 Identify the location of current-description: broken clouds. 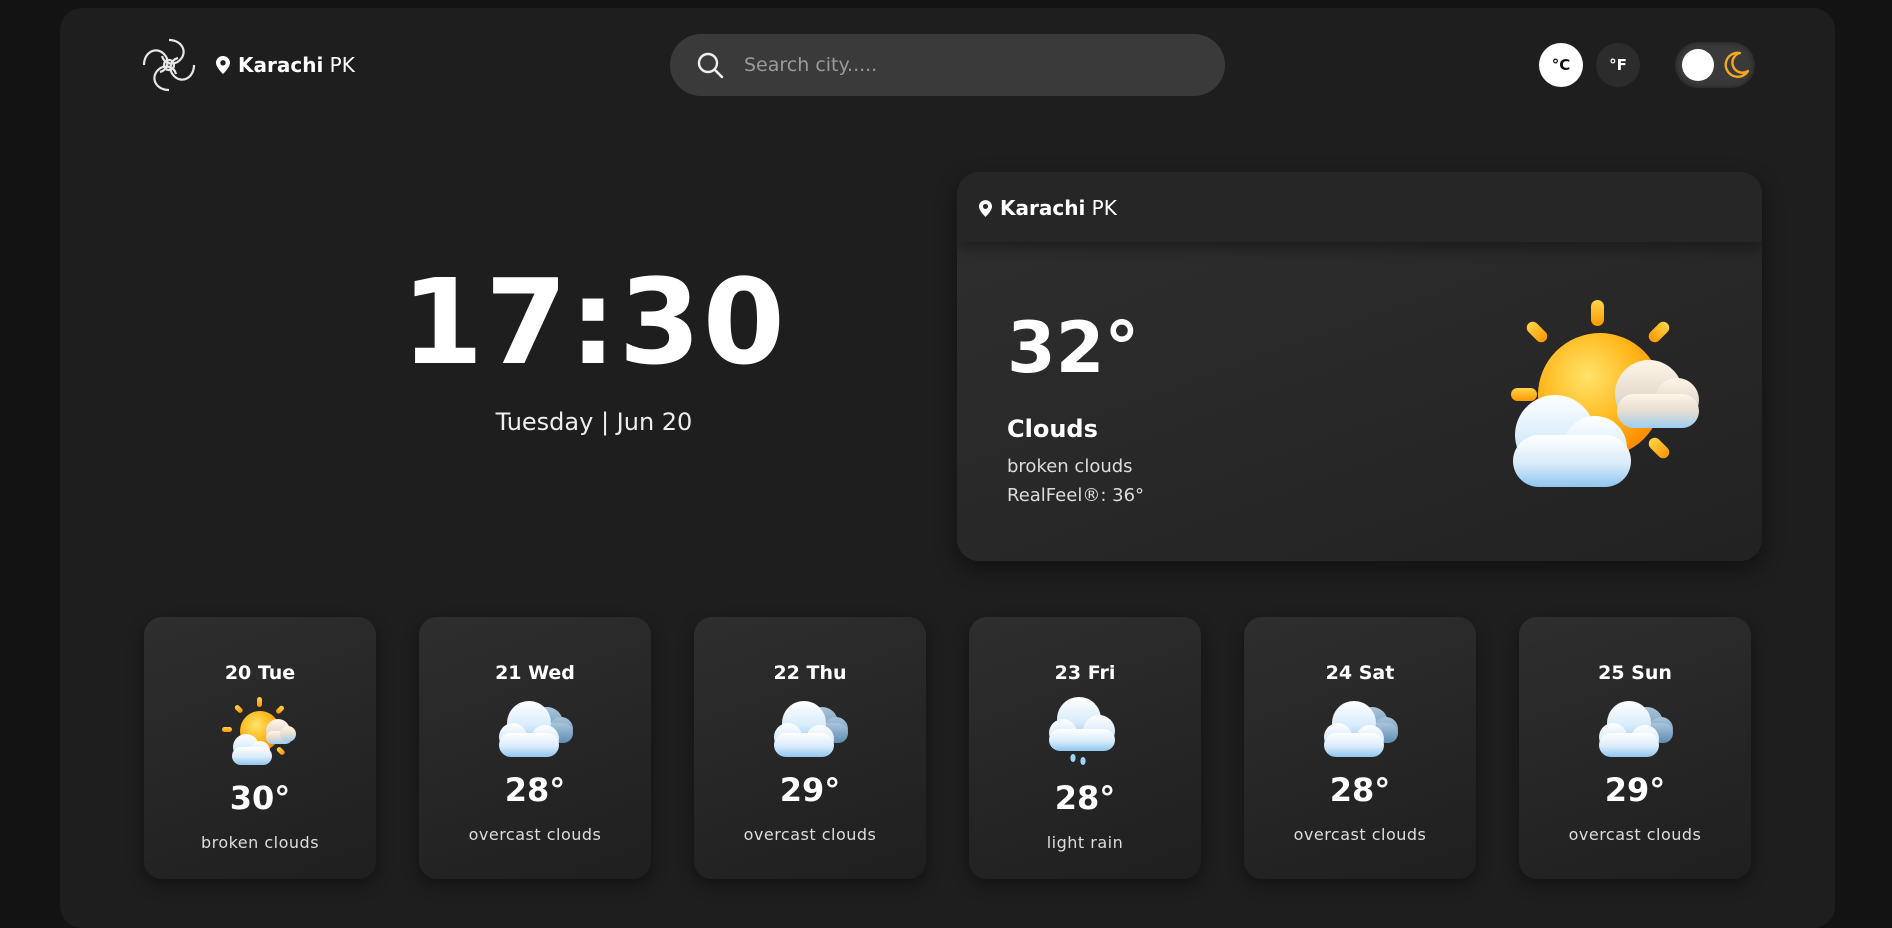
(1070, 466).